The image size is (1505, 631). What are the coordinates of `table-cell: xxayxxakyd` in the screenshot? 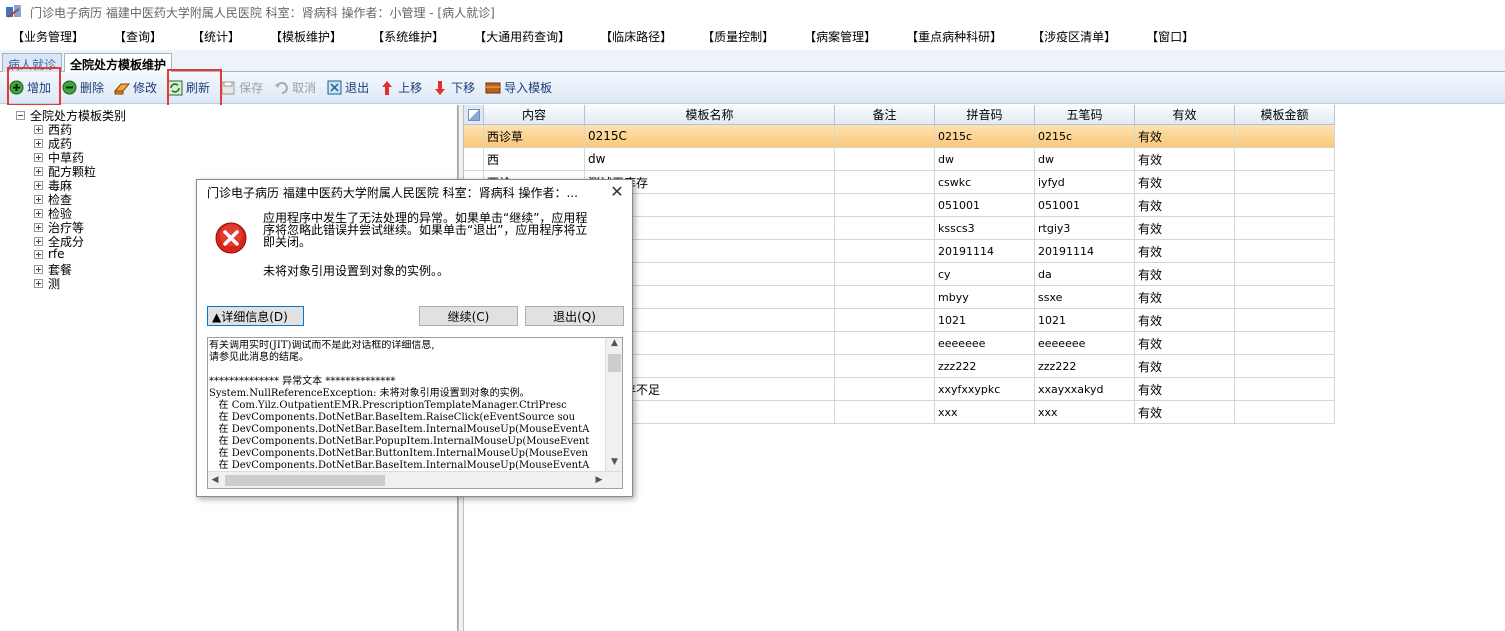 It's located at (1085, 389).